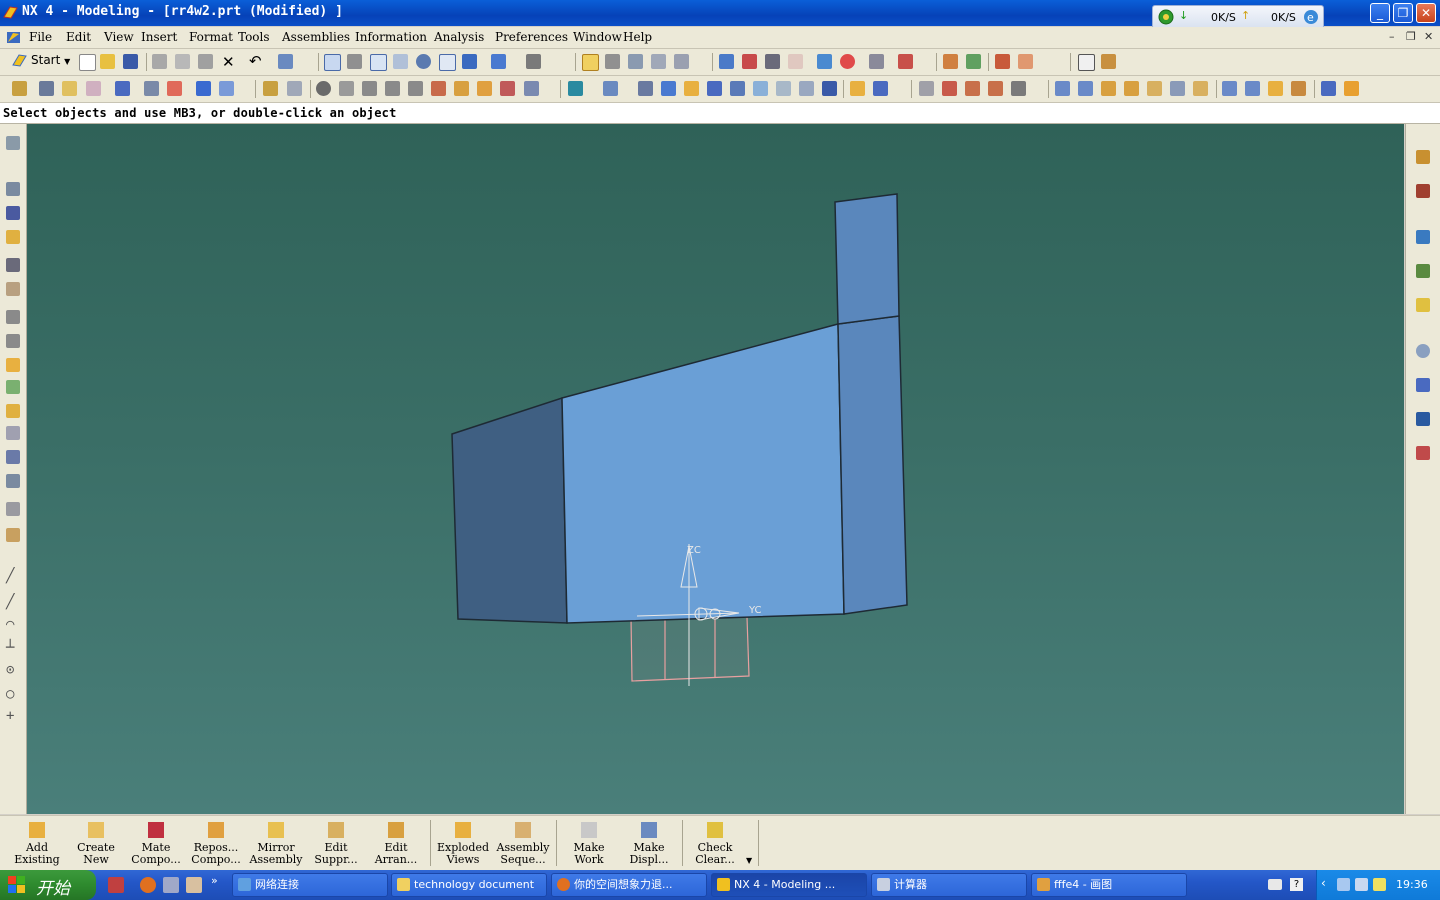 This screenshot has width=1440, height=900. Describe the element at coordinates (589, 843) in the screenshot. I see `make-work-part-button: Make Work` at that location.